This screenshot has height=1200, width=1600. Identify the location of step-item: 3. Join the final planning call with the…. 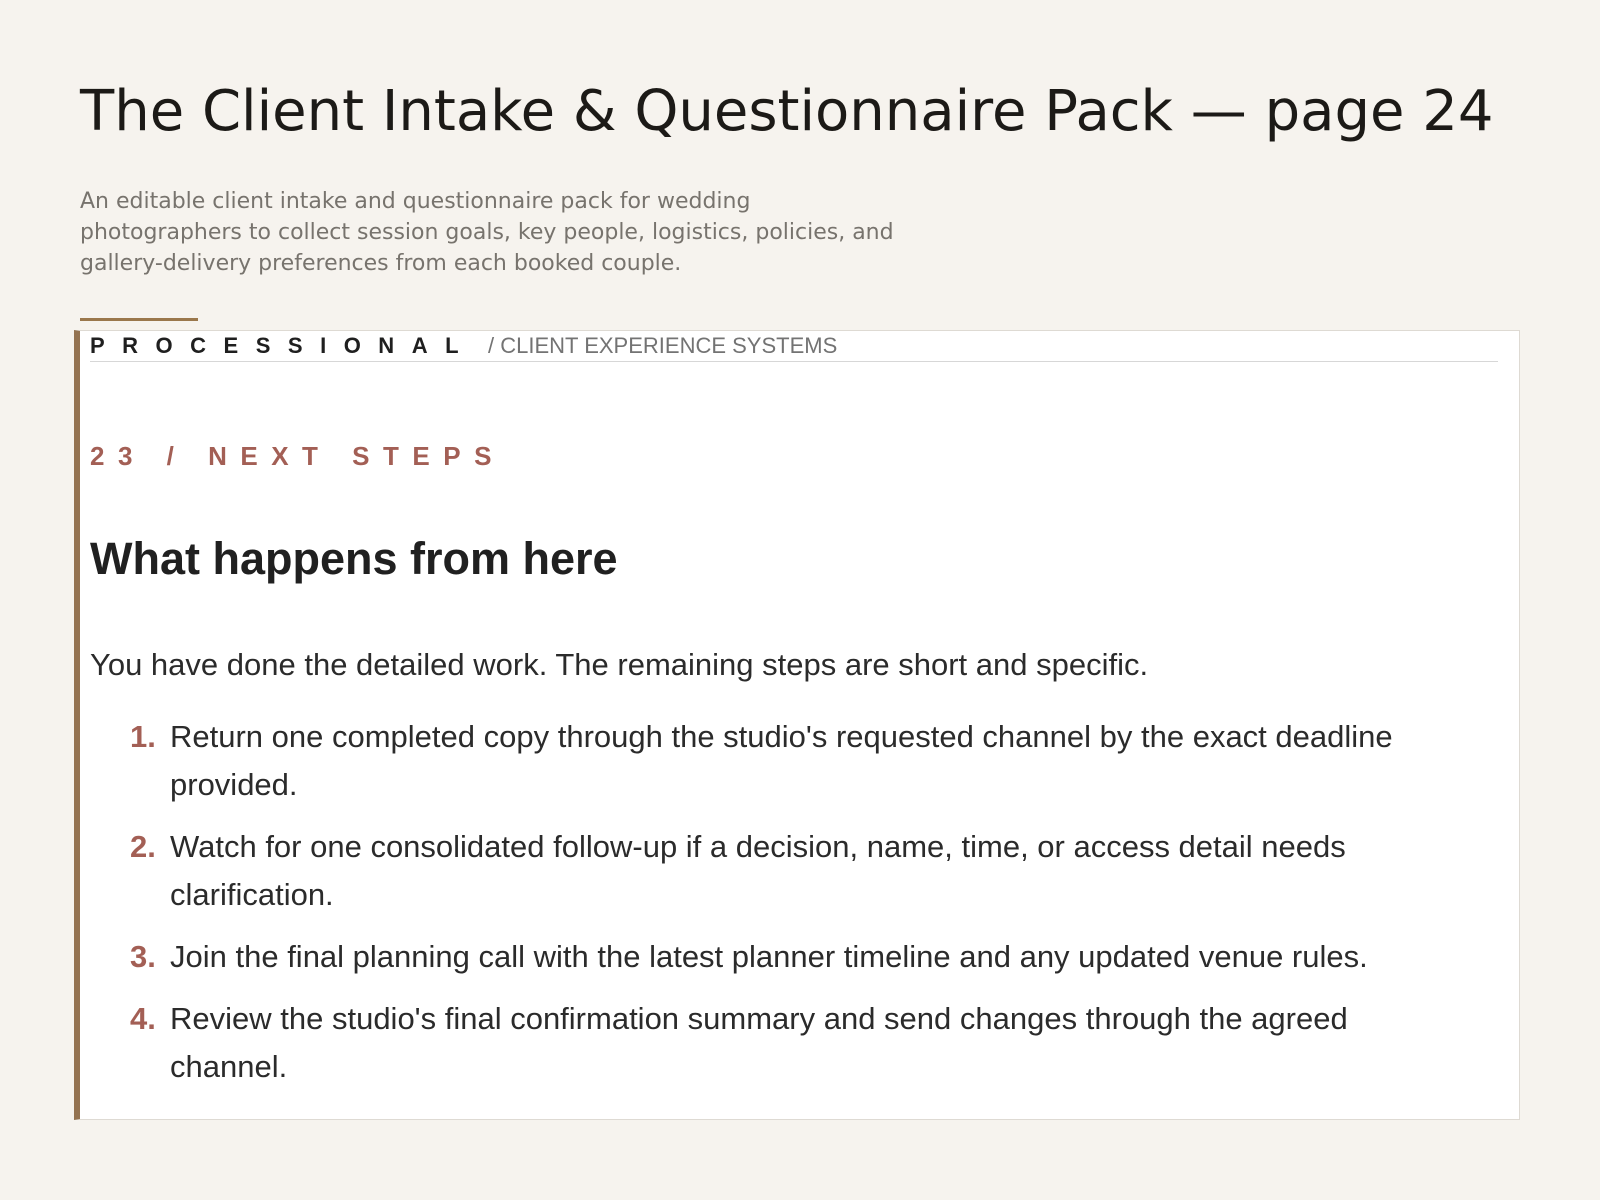
(800, 957).